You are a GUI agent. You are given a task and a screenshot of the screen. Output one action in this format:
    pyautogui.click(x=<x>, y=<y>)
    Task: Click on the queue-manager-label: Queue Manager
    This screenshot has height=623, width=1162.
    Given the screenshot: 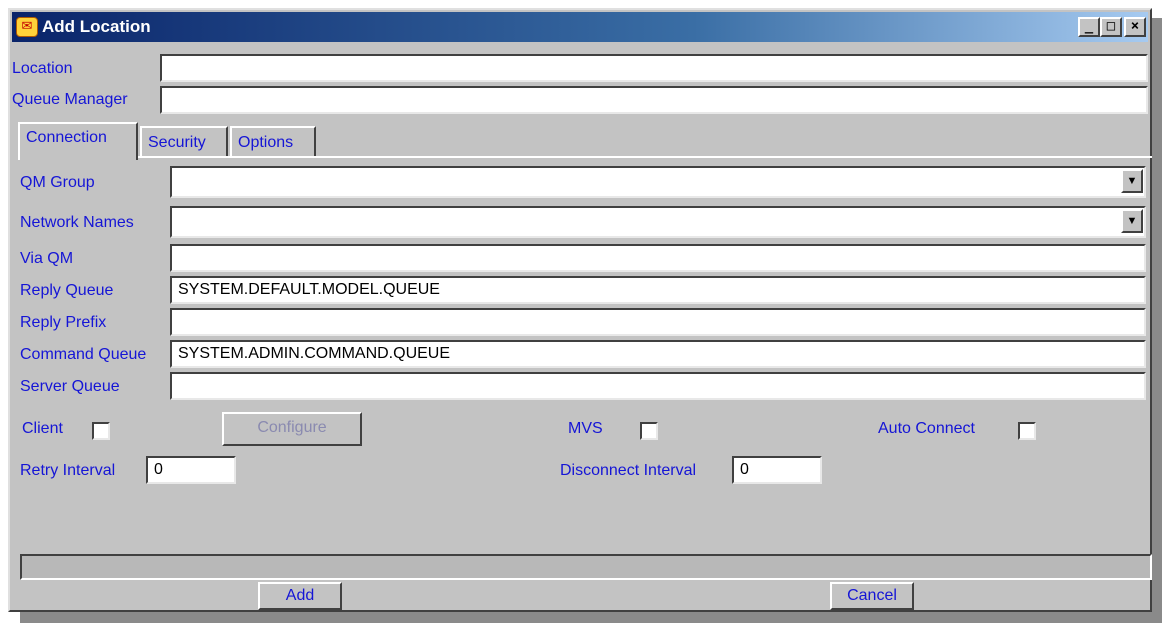 What is the action you would take?
    pyautogui.click(x=70, y=99)
    